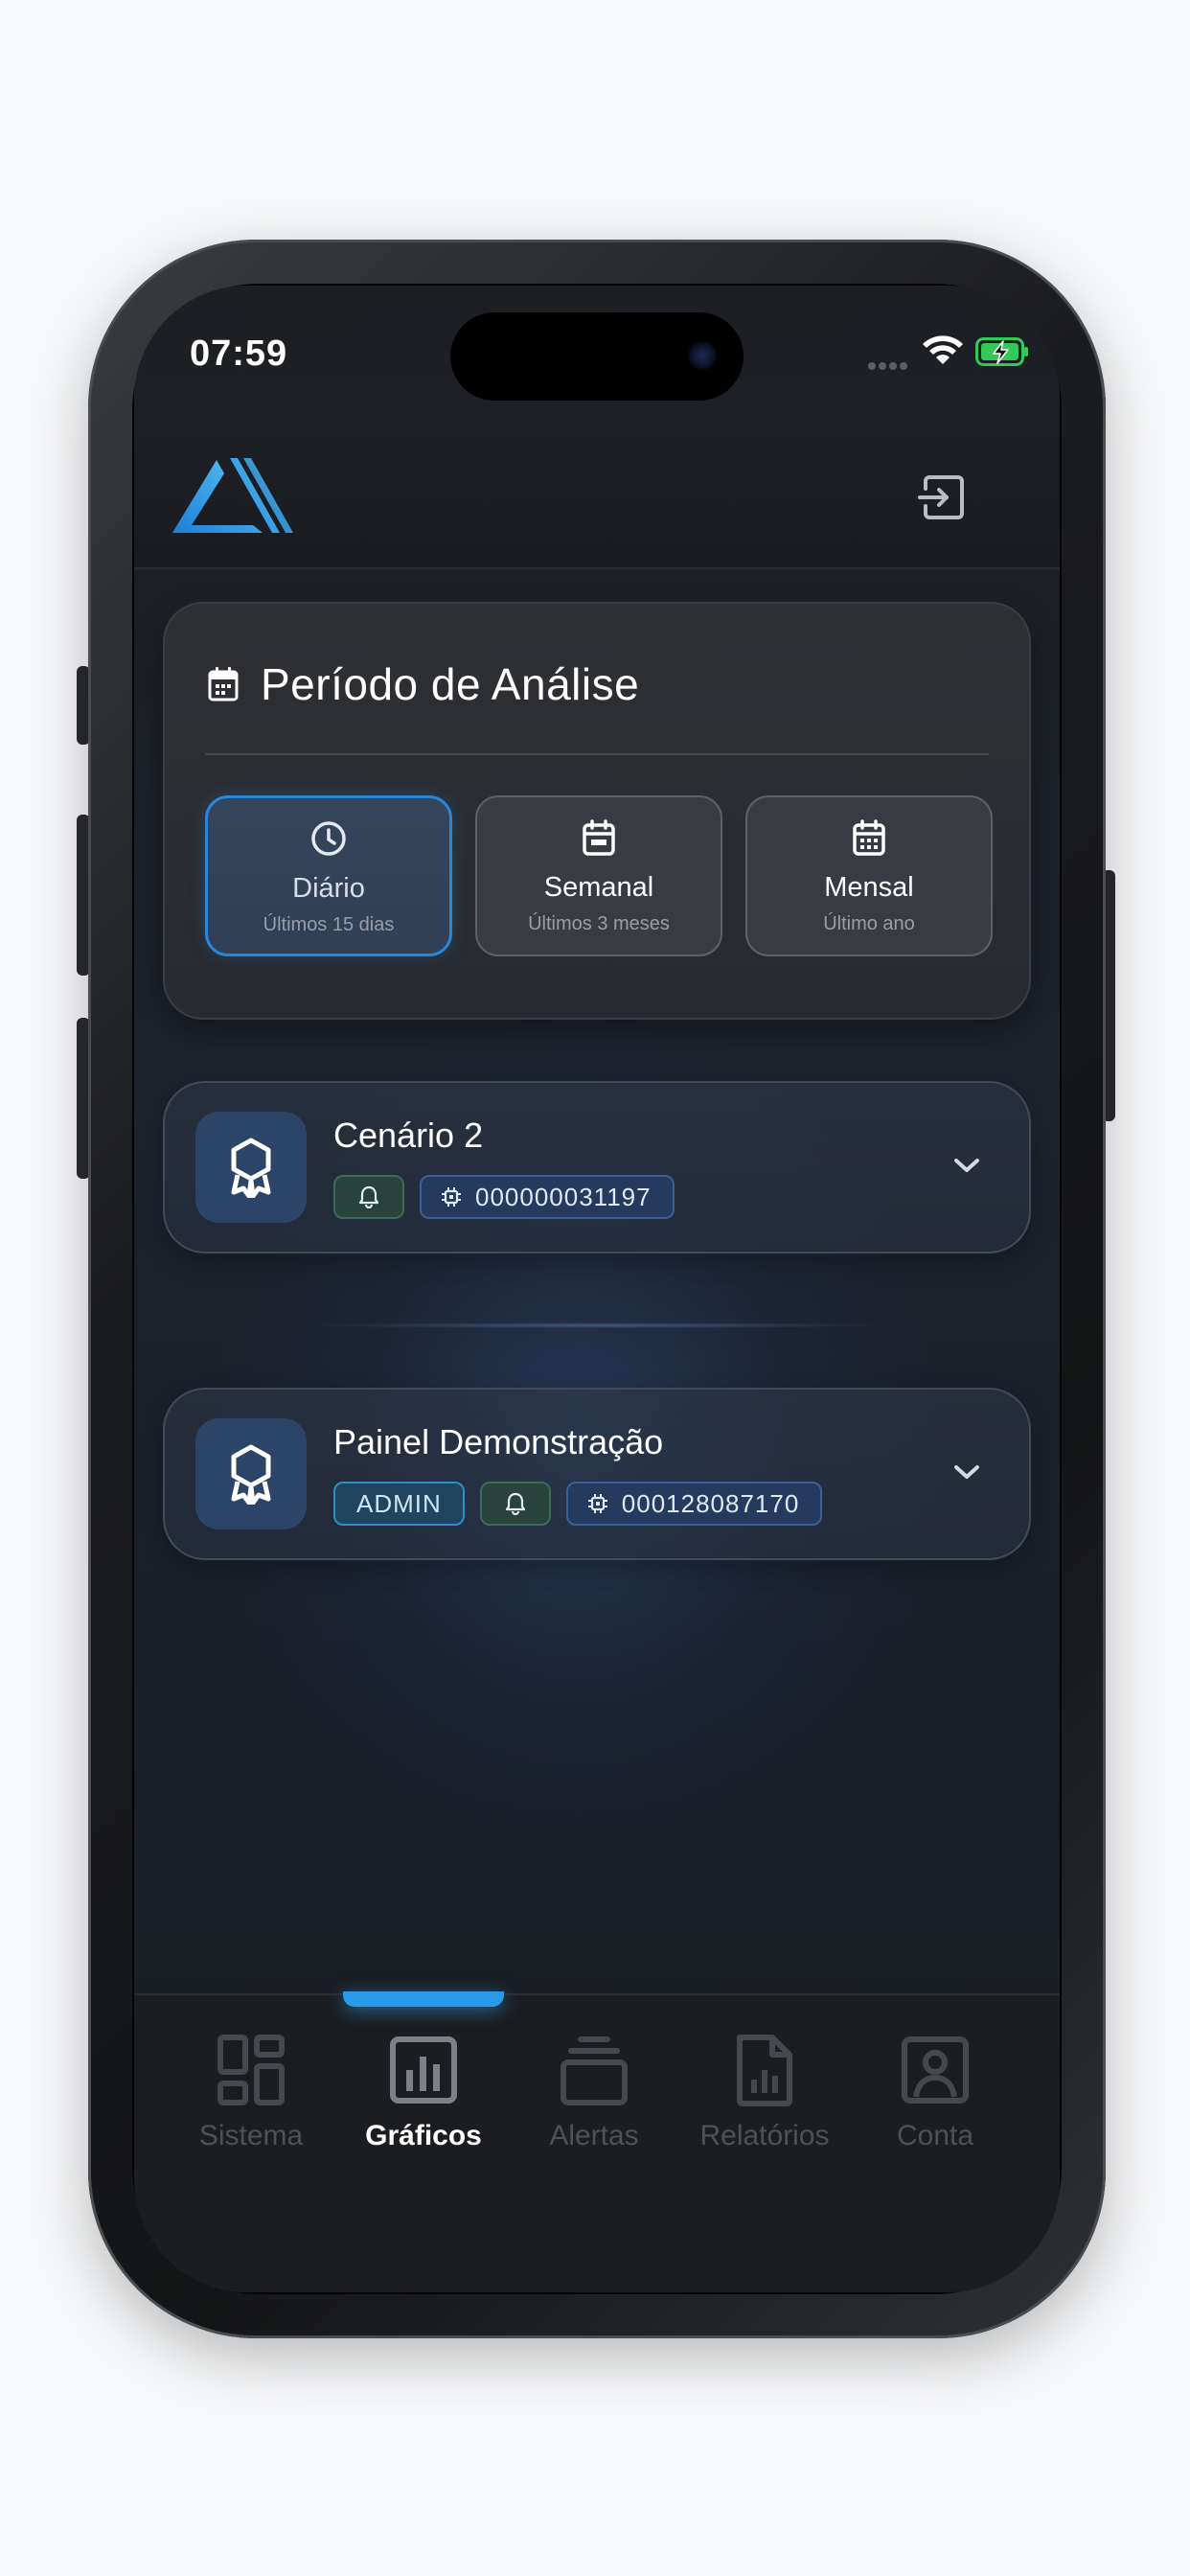  Describe the element at coordinates (424, 2070) in the screenshot. I see `bar-chart-icon` at that location.